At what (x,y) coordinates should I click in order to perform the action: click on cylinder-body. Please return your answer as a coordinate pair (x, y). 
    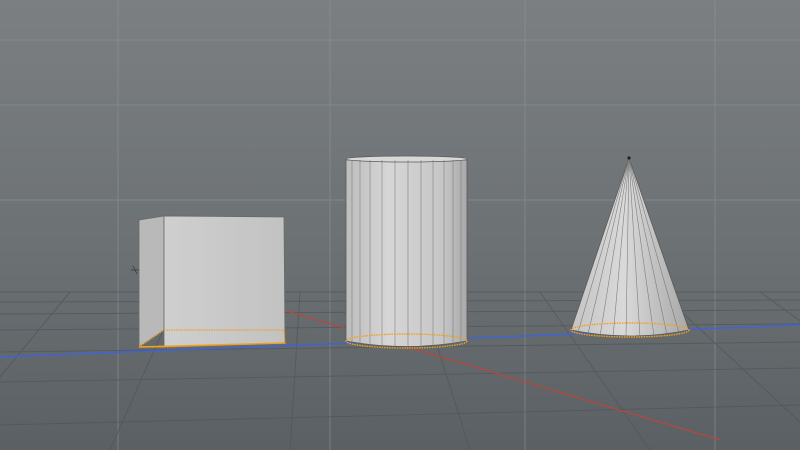
    Looking at the image, I should click on (406, 253).